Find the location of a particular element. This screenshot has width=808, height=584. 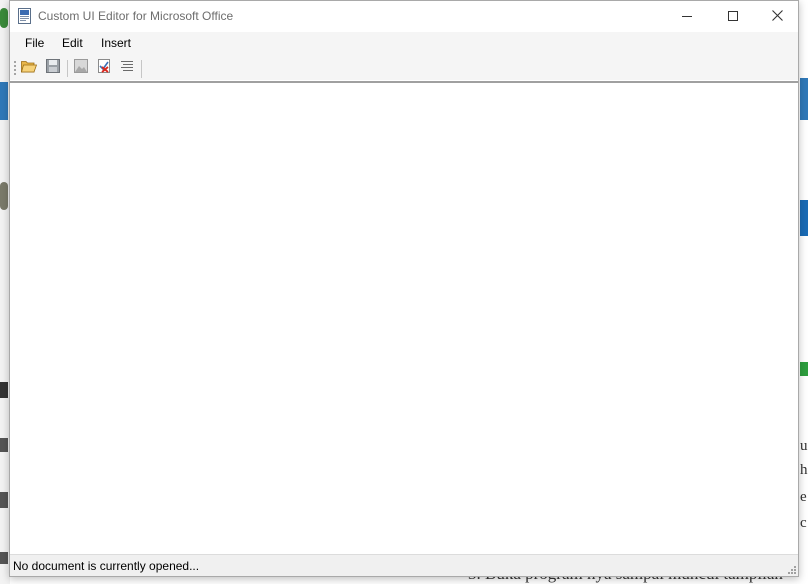

minimize-button is located at coordinates (687, 16).